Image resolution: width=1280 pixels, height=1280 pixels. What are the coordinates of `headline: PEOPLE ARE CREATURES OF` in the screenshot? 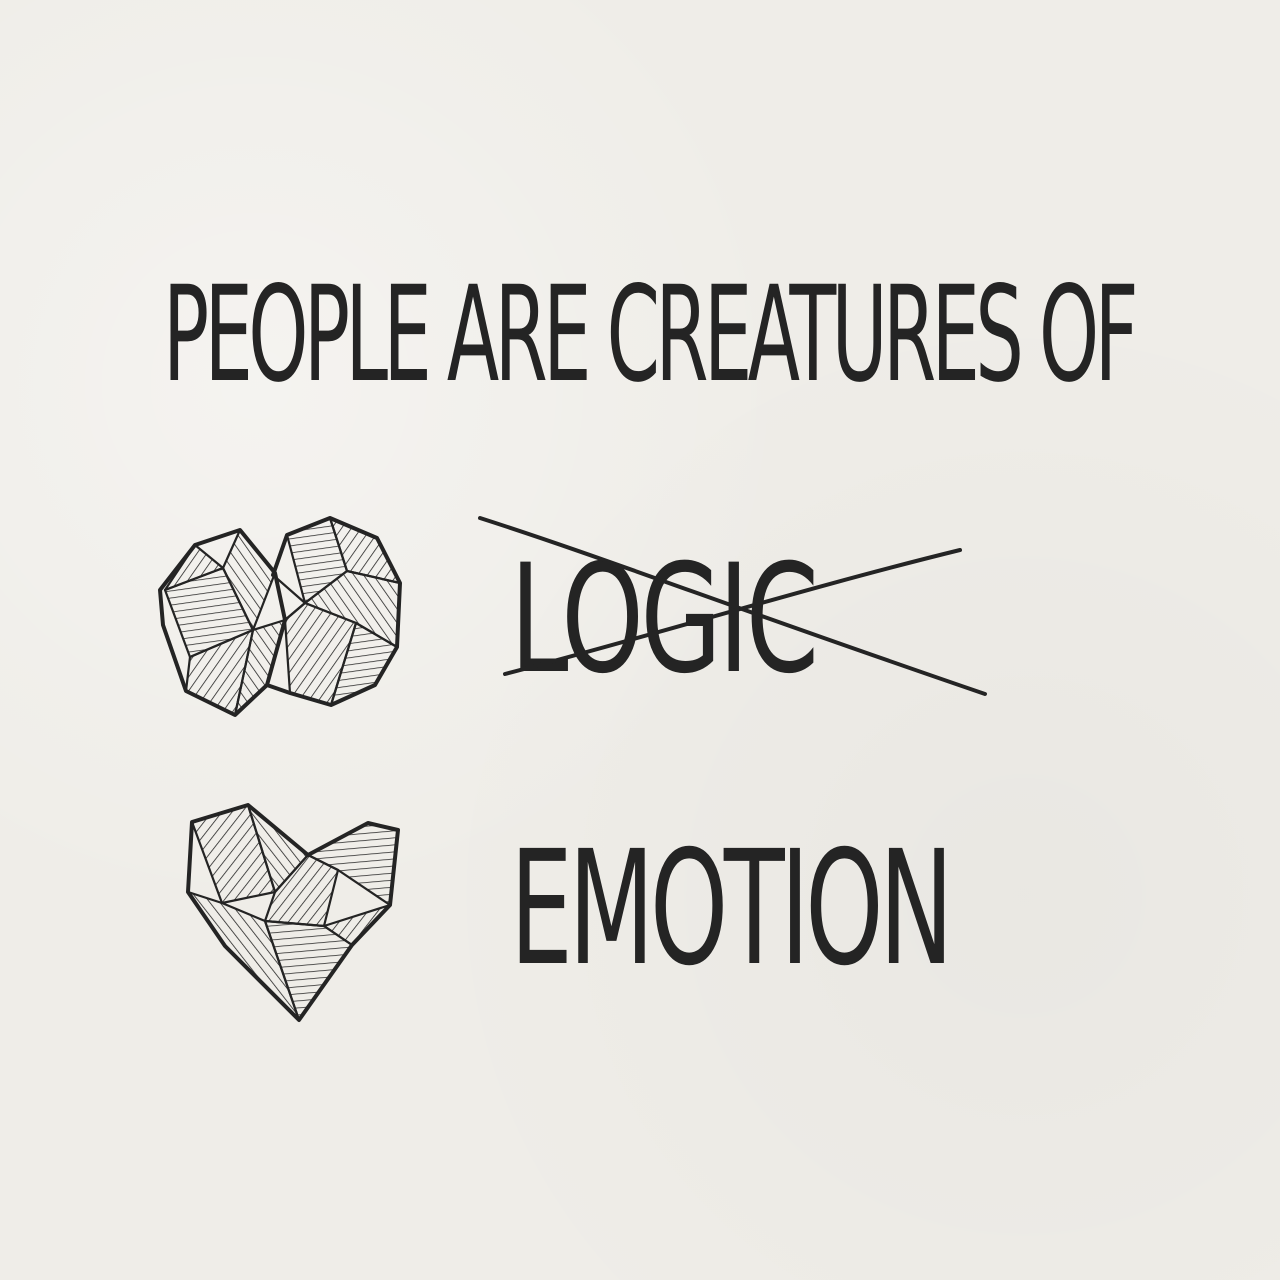 It's located at (651, 335).